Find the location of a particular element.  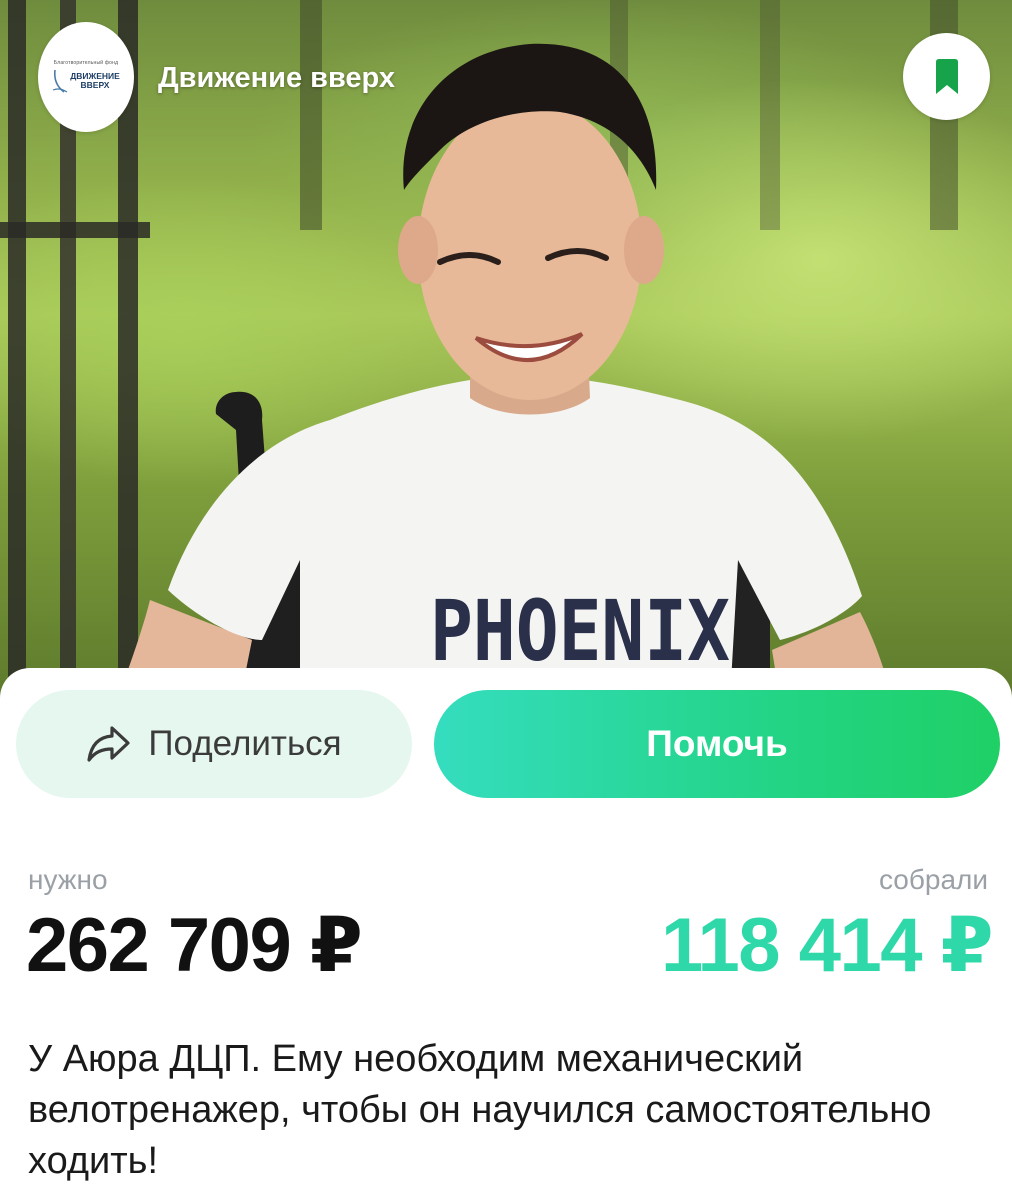

help-button-label: Помочь is located at coordinates (717, 743).